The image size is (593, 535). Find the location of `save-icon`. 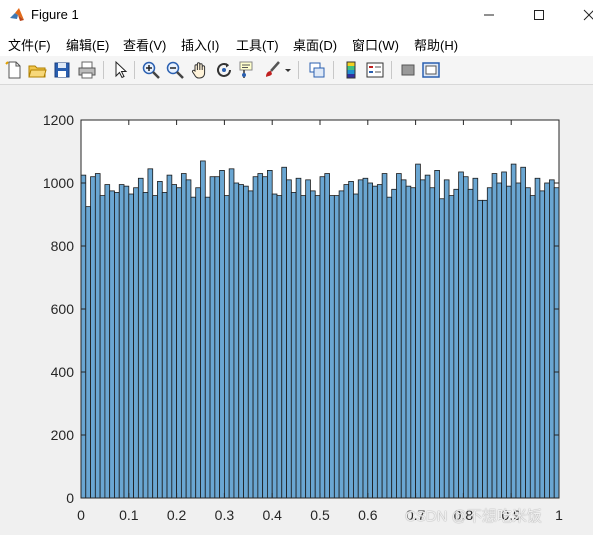

save-icon is located at coordinates (62, 70).